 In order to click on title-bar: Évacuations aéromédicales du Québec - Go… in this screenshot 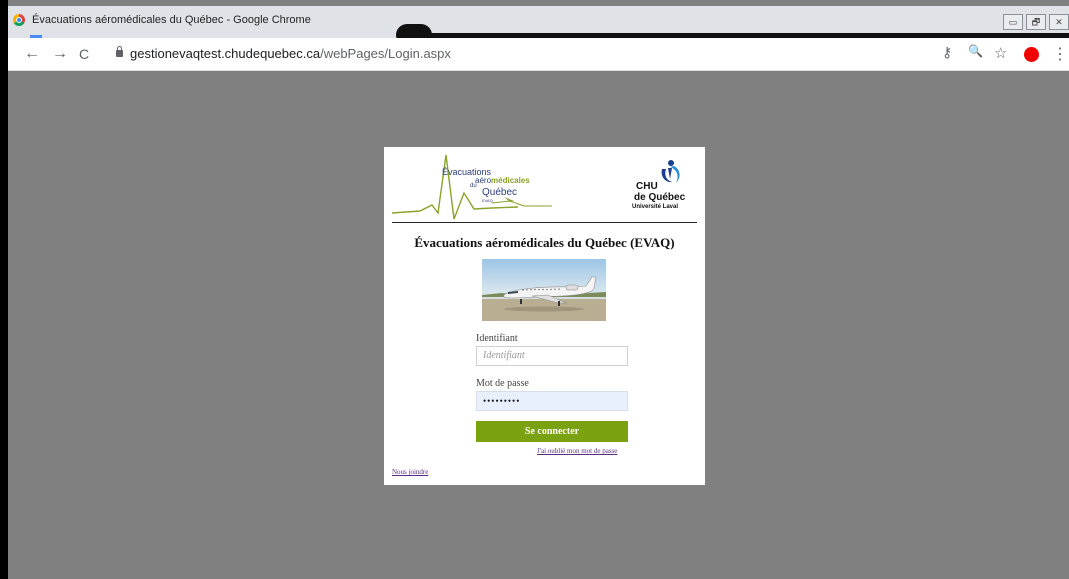, I will do `click(538, 26)`.